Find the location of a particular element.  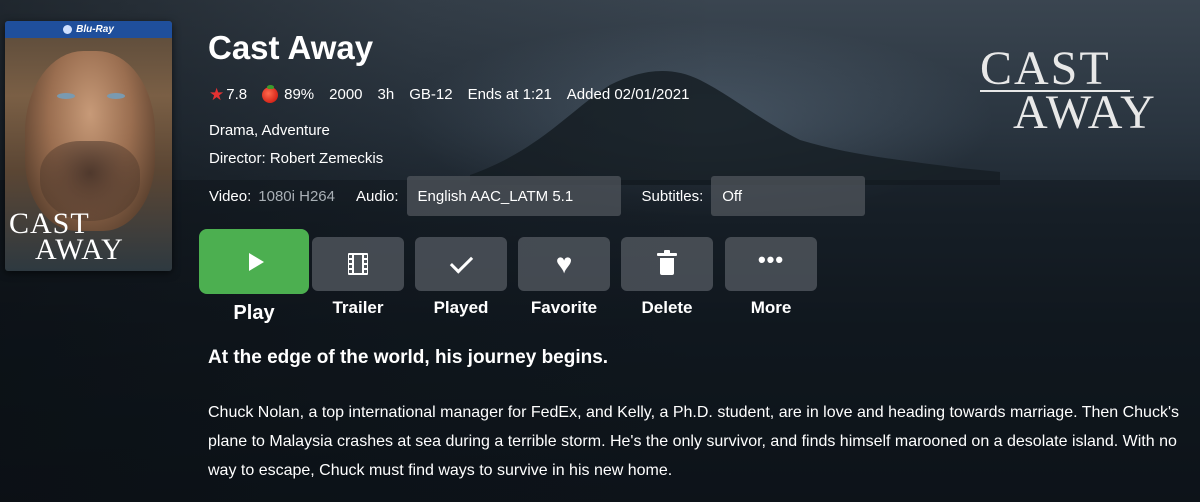

critic-rating: 89% is located at coordinates (288, 93).